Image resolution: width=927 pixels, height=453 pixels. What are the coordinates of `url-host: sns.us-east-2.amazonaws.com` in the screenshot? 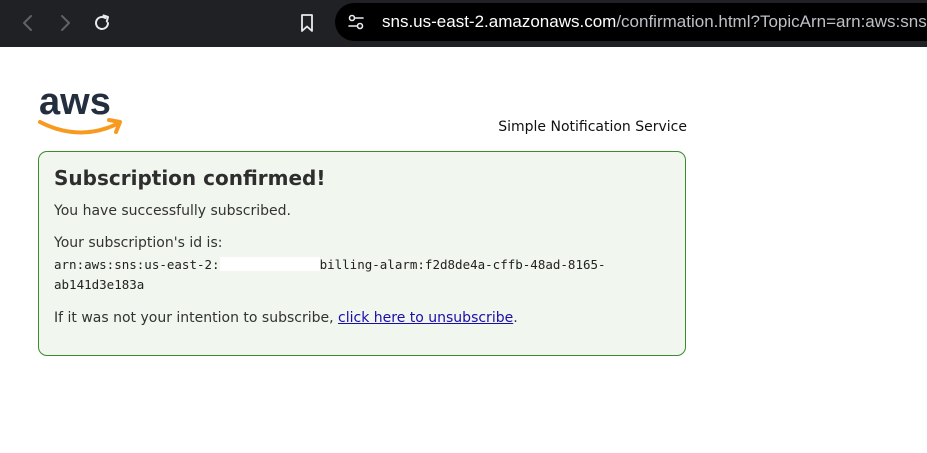 It's located at (499, 21).